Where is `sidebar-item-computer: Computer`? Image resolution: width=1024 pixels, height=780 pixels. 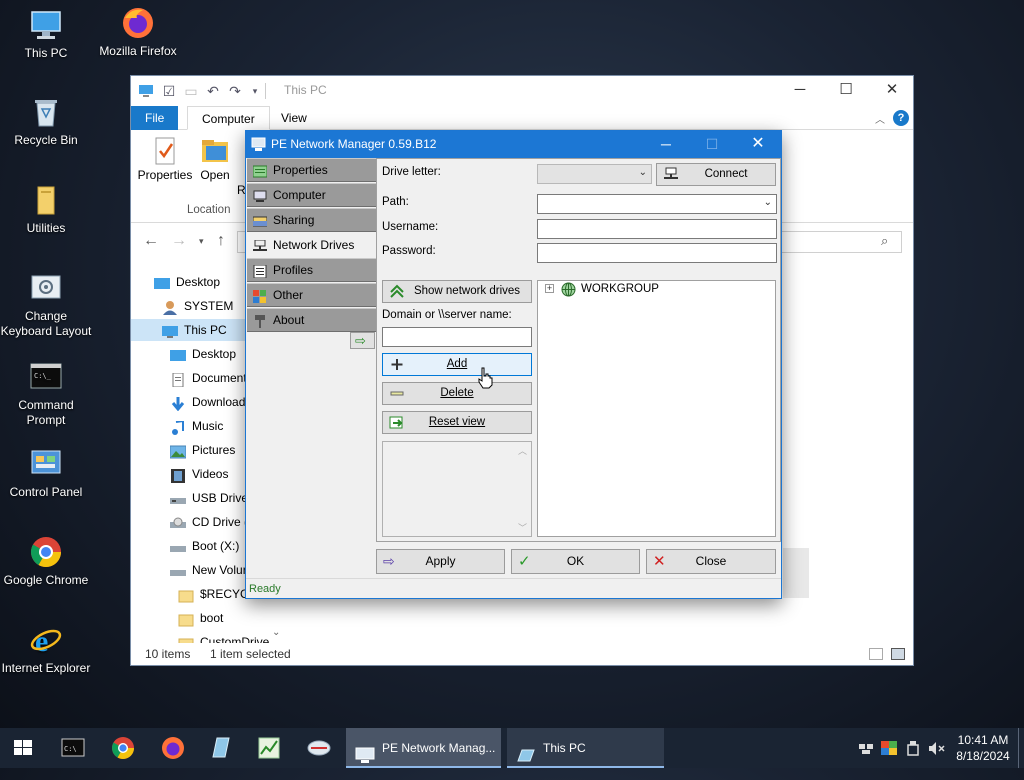
sidebar-item-computer: Computer is located at coordinates (311, 195).